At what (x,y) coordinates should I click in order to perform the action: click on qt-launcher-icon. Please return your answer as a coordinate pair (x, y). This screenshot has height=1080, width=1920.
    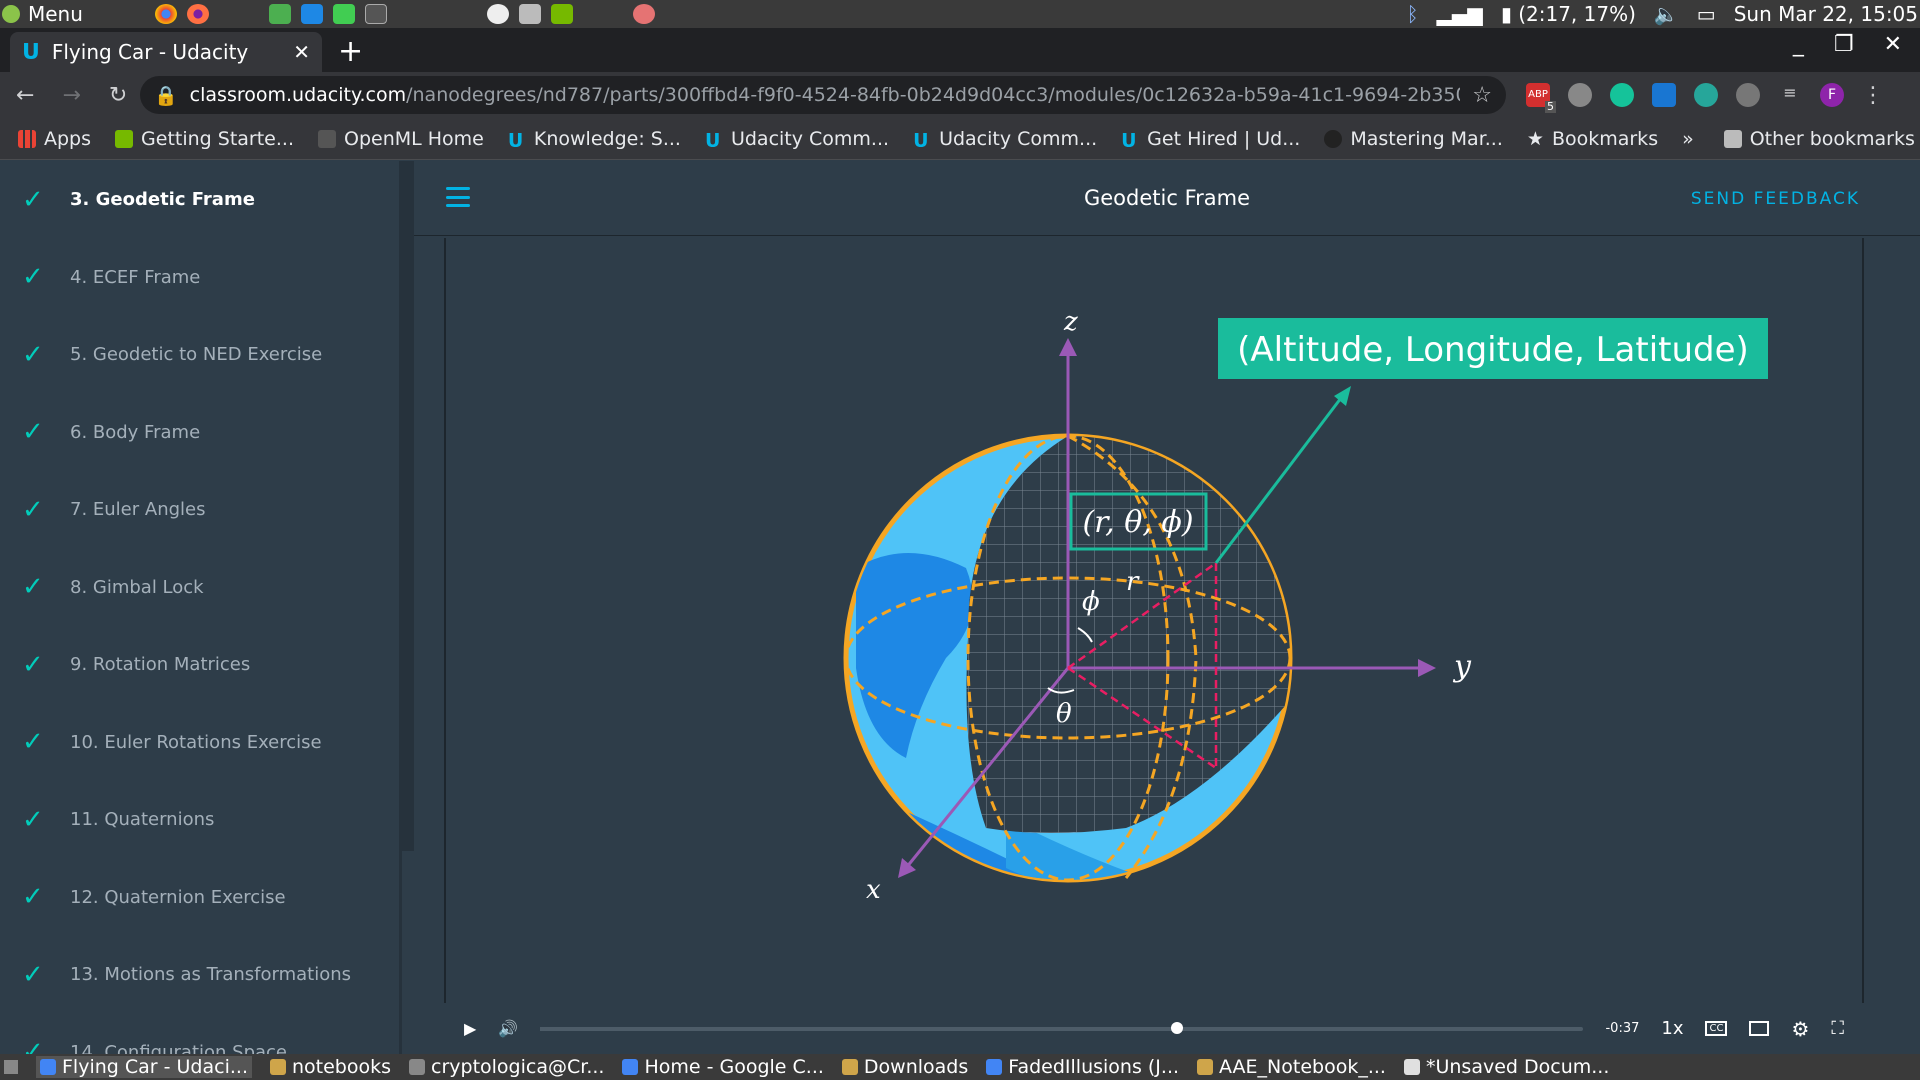
    Looking at the image, I should click on (344, 14).